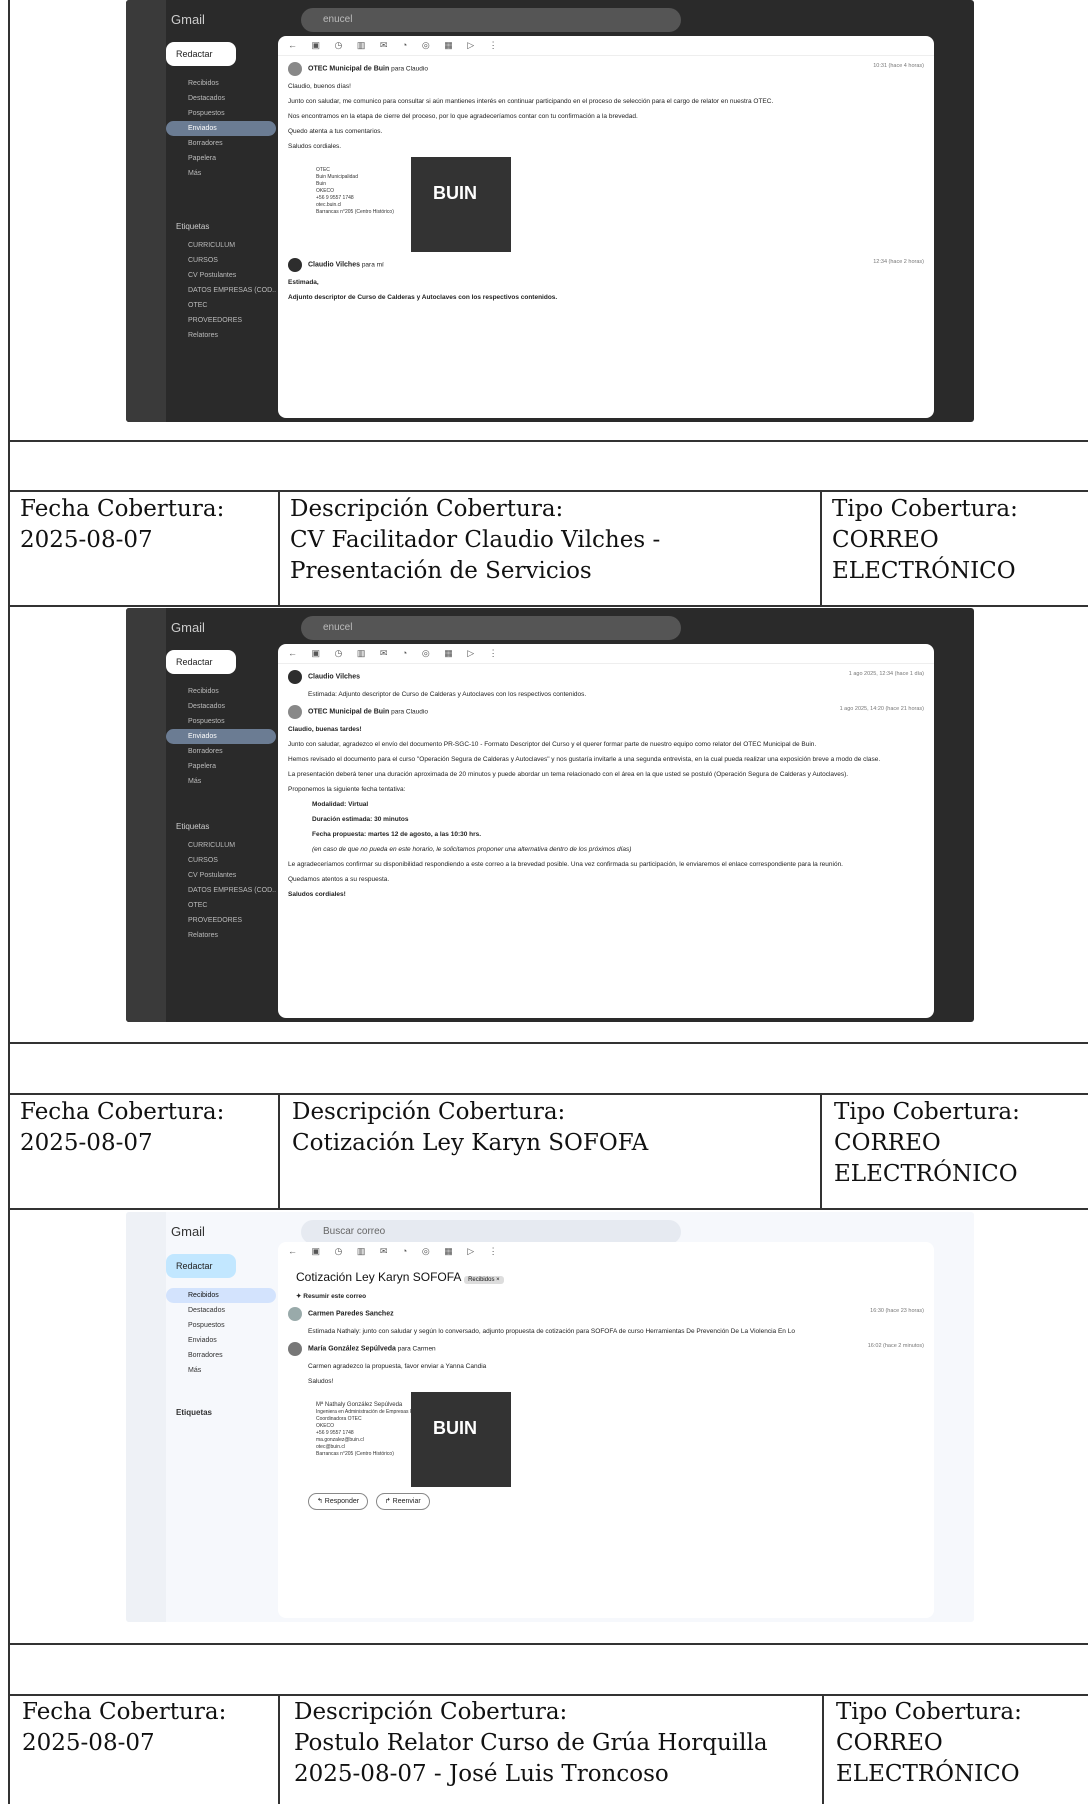 This screenshot has width=1088, height=1804. What do you see at coordinates (351, 1314) in the screenshot?
I see `sender-name: Carmen Paredes Sanchez` at bounding box center [351, 1314].